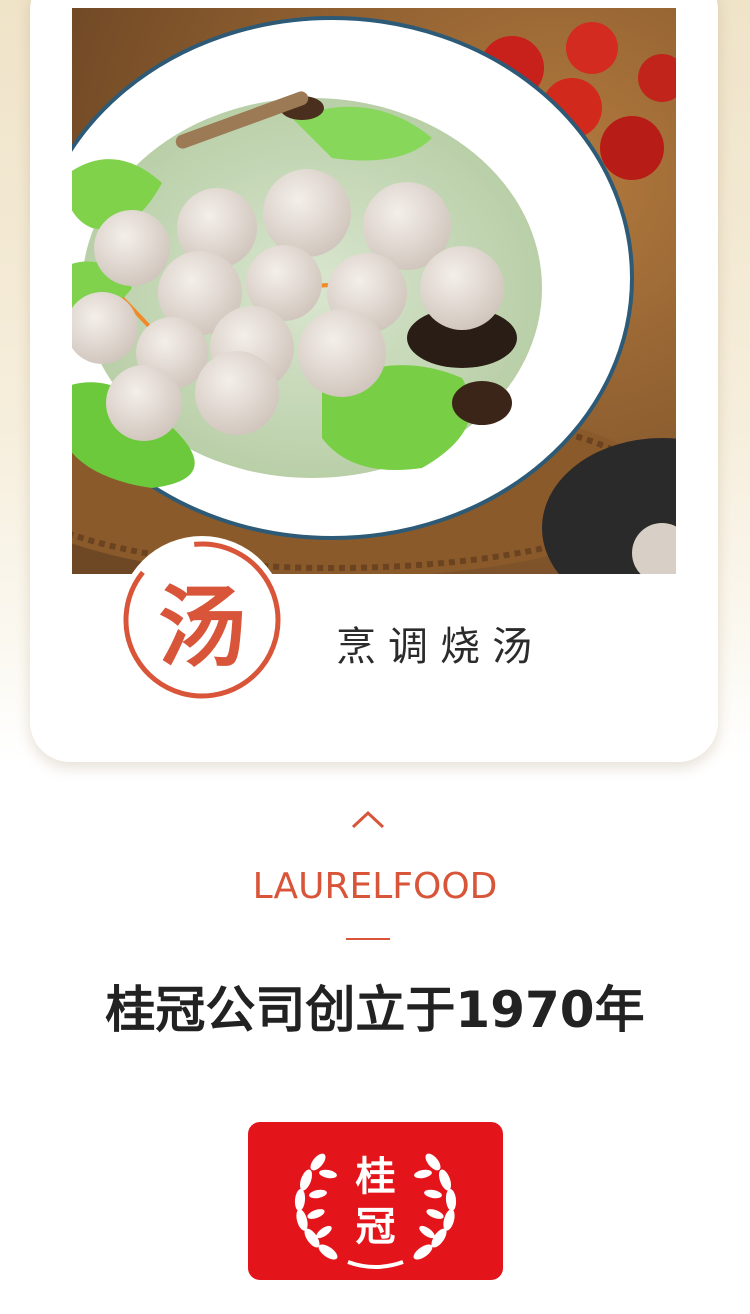 This screenshot has height=1314, width=750. Describe the element at coordinates (368, 819) in the screenshot. I see `chevron-up-icon` at that location.